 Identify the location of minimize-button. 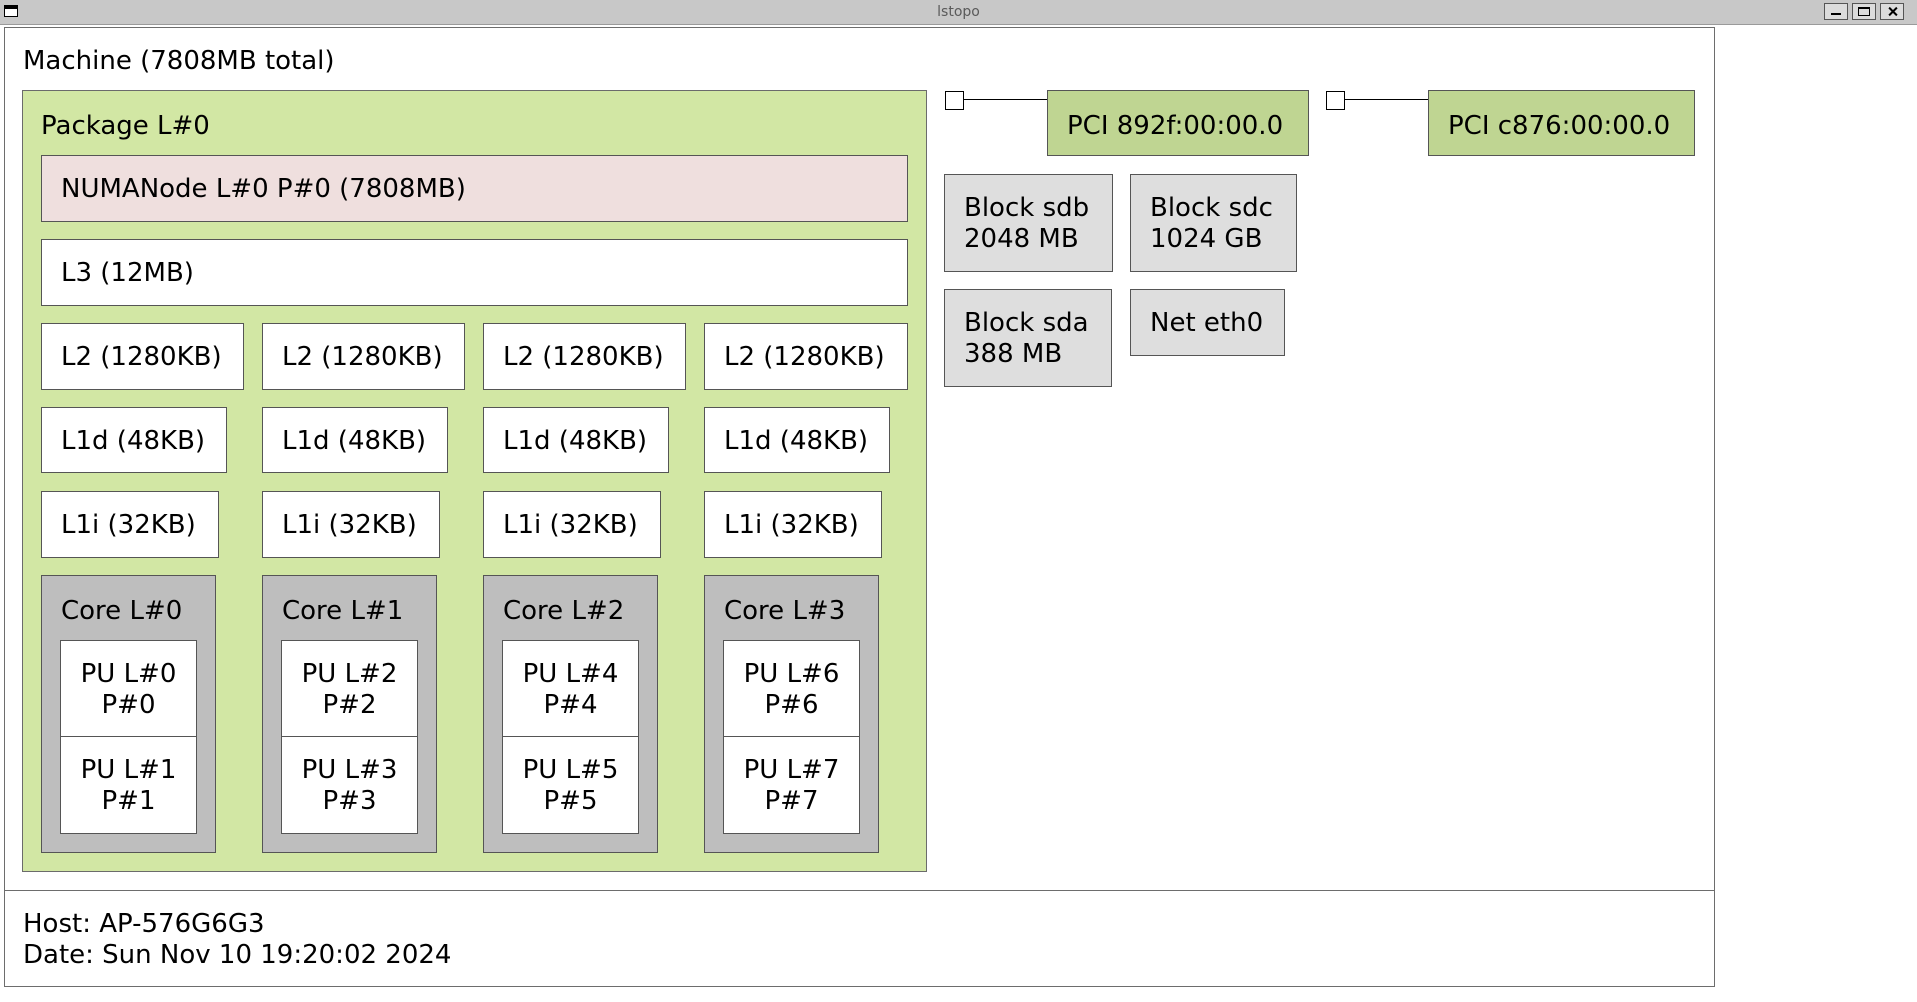
(1836, 11).